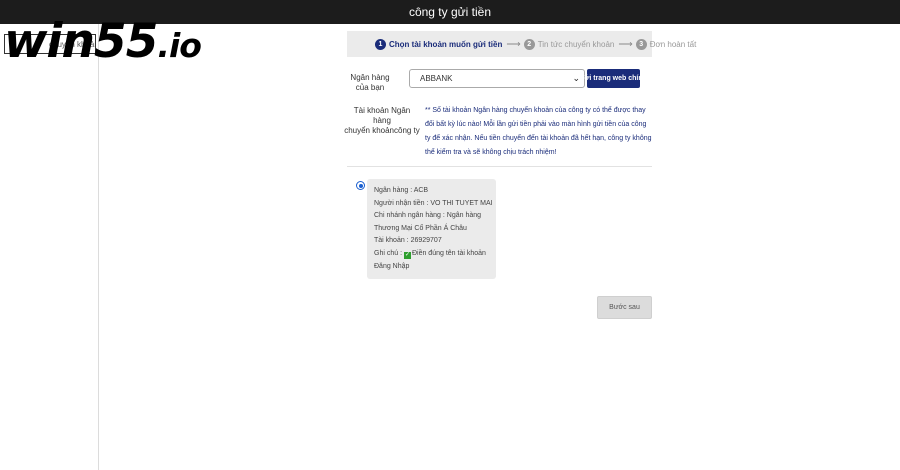 This screenshot has width=900, height=470. Describe the element at coordinates (370, 87) in the screenshot. I see `bank-label-line2: của bạn` at that location.